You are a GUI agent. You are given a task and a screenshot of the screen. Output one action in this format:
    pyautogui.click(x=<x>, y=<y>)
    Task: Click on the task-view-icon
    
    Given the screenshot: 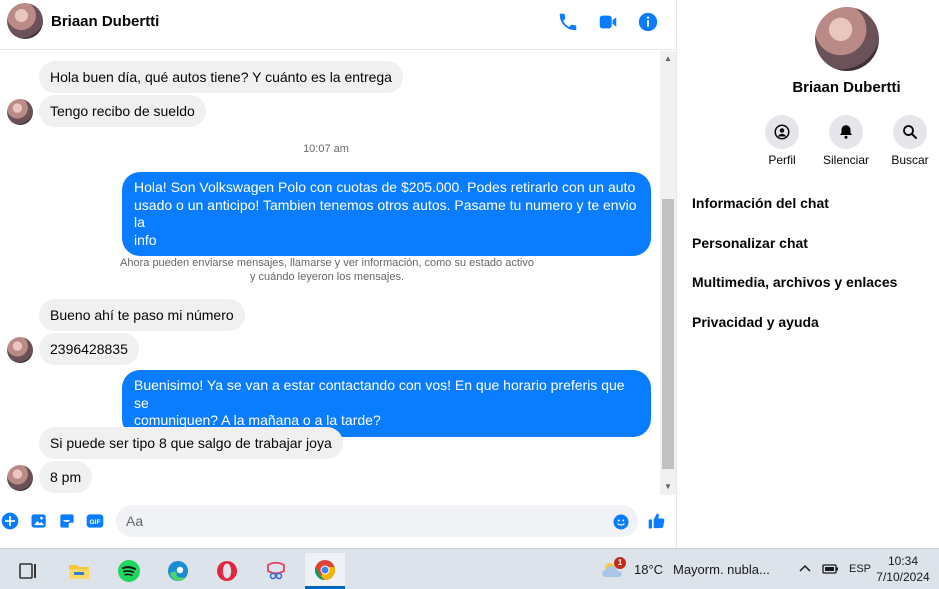 What is the action you would take?
    pyautogui.click(x=28, y=571)
    